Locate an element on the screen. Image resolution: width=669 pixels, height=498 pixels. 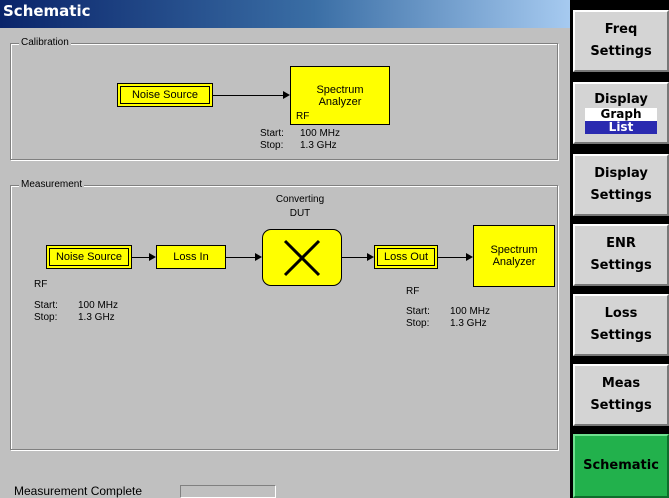
loss-softkey-line1: Loss is located at coordinates (621, 313).